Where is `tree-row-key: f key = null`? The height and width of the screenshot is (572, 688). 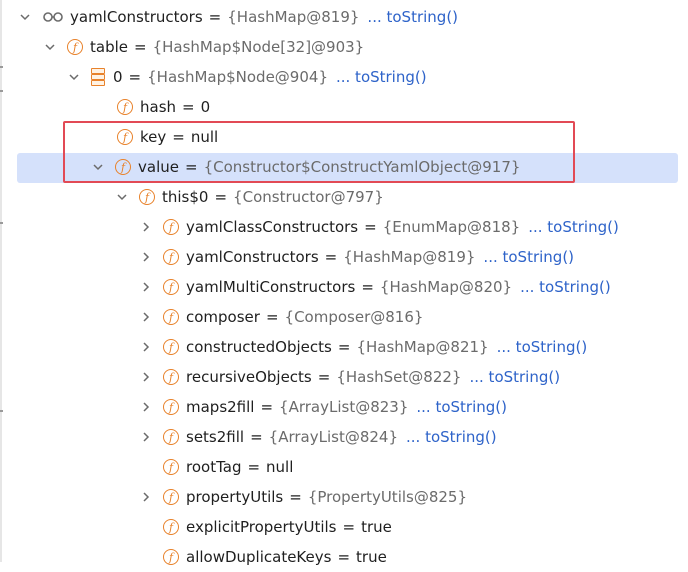
tree-row-key: f key = null is located at coordinates (344, 137).